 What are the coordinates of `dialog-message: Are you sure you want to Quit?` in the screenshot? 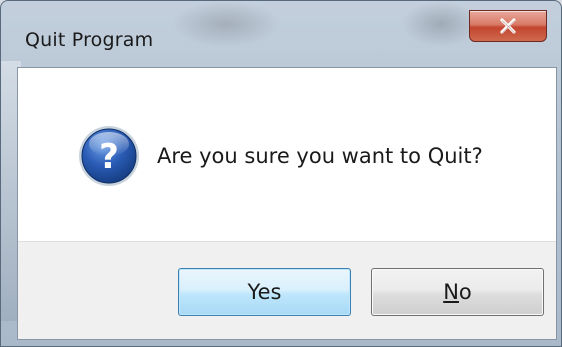 It's located at (320, 156).